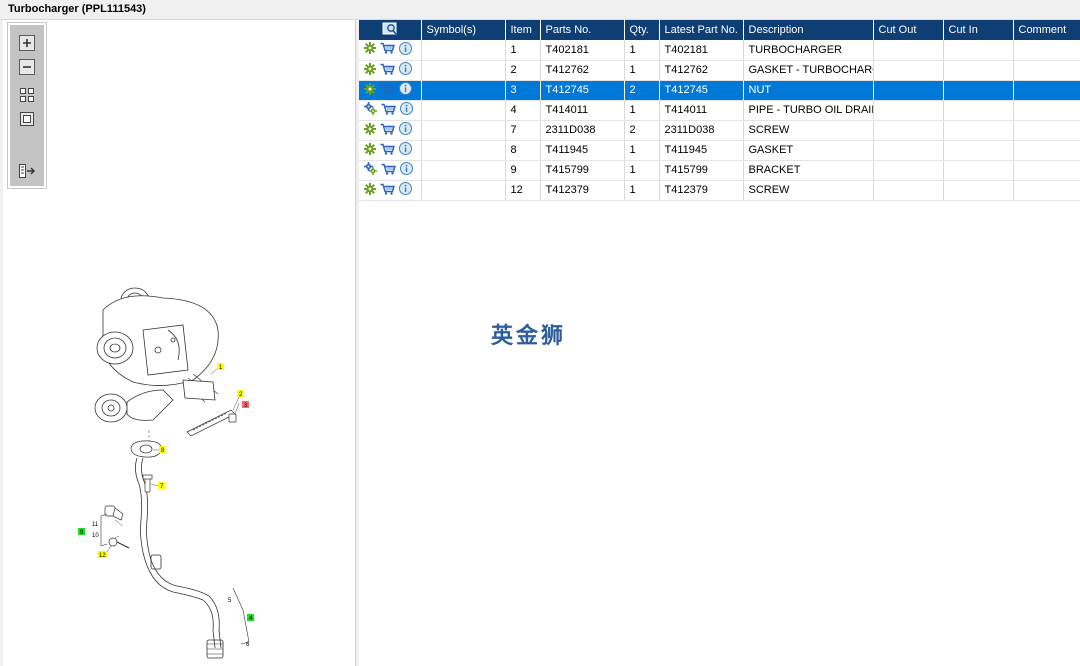 The image size is (1080, 666). I want to click on zoom-out-button, so click(27, 67).